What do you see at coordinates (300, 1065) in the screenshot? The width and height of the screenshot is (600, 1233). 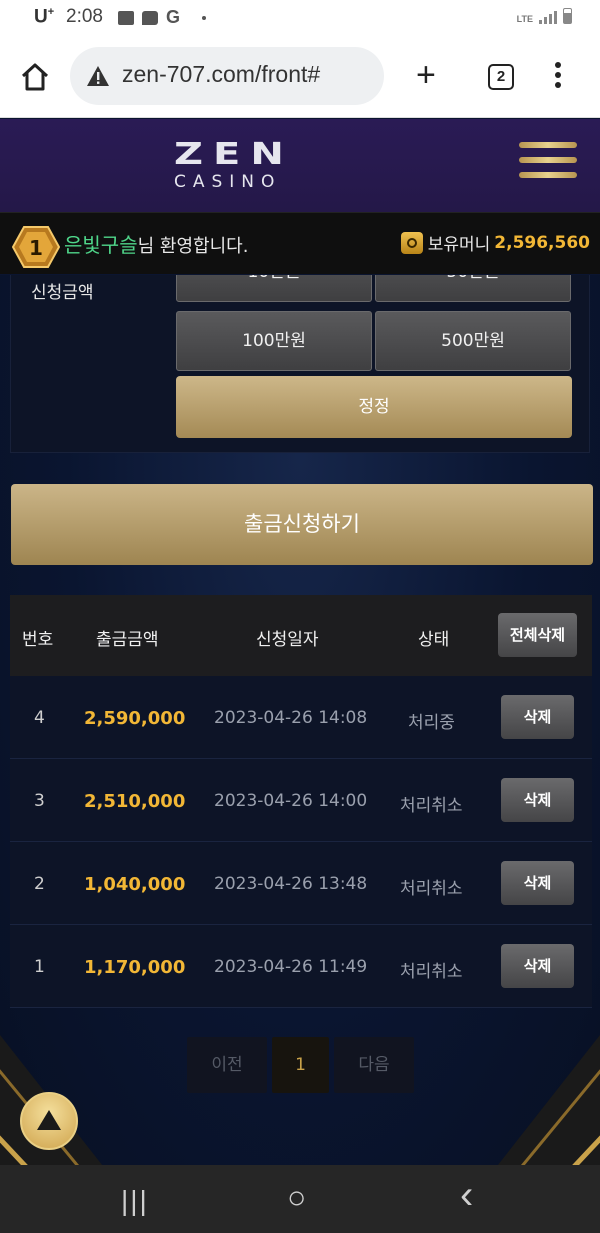 I see `pagination-current-page: 1` at bounding box center [300, 1065].